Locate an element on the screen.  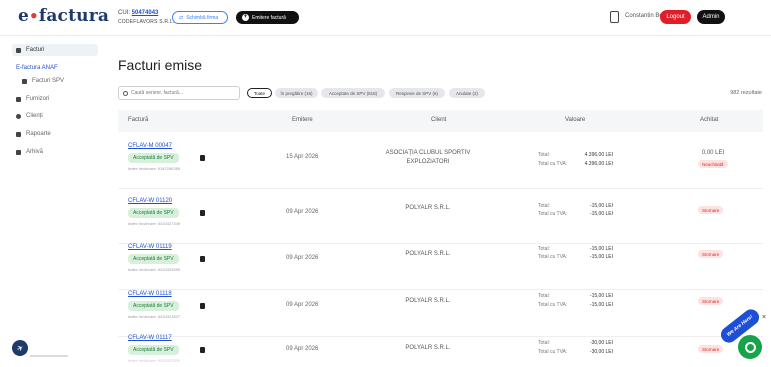
sidebar-section-efactura: E-factura ANAF is located at coordinates (37, 68).